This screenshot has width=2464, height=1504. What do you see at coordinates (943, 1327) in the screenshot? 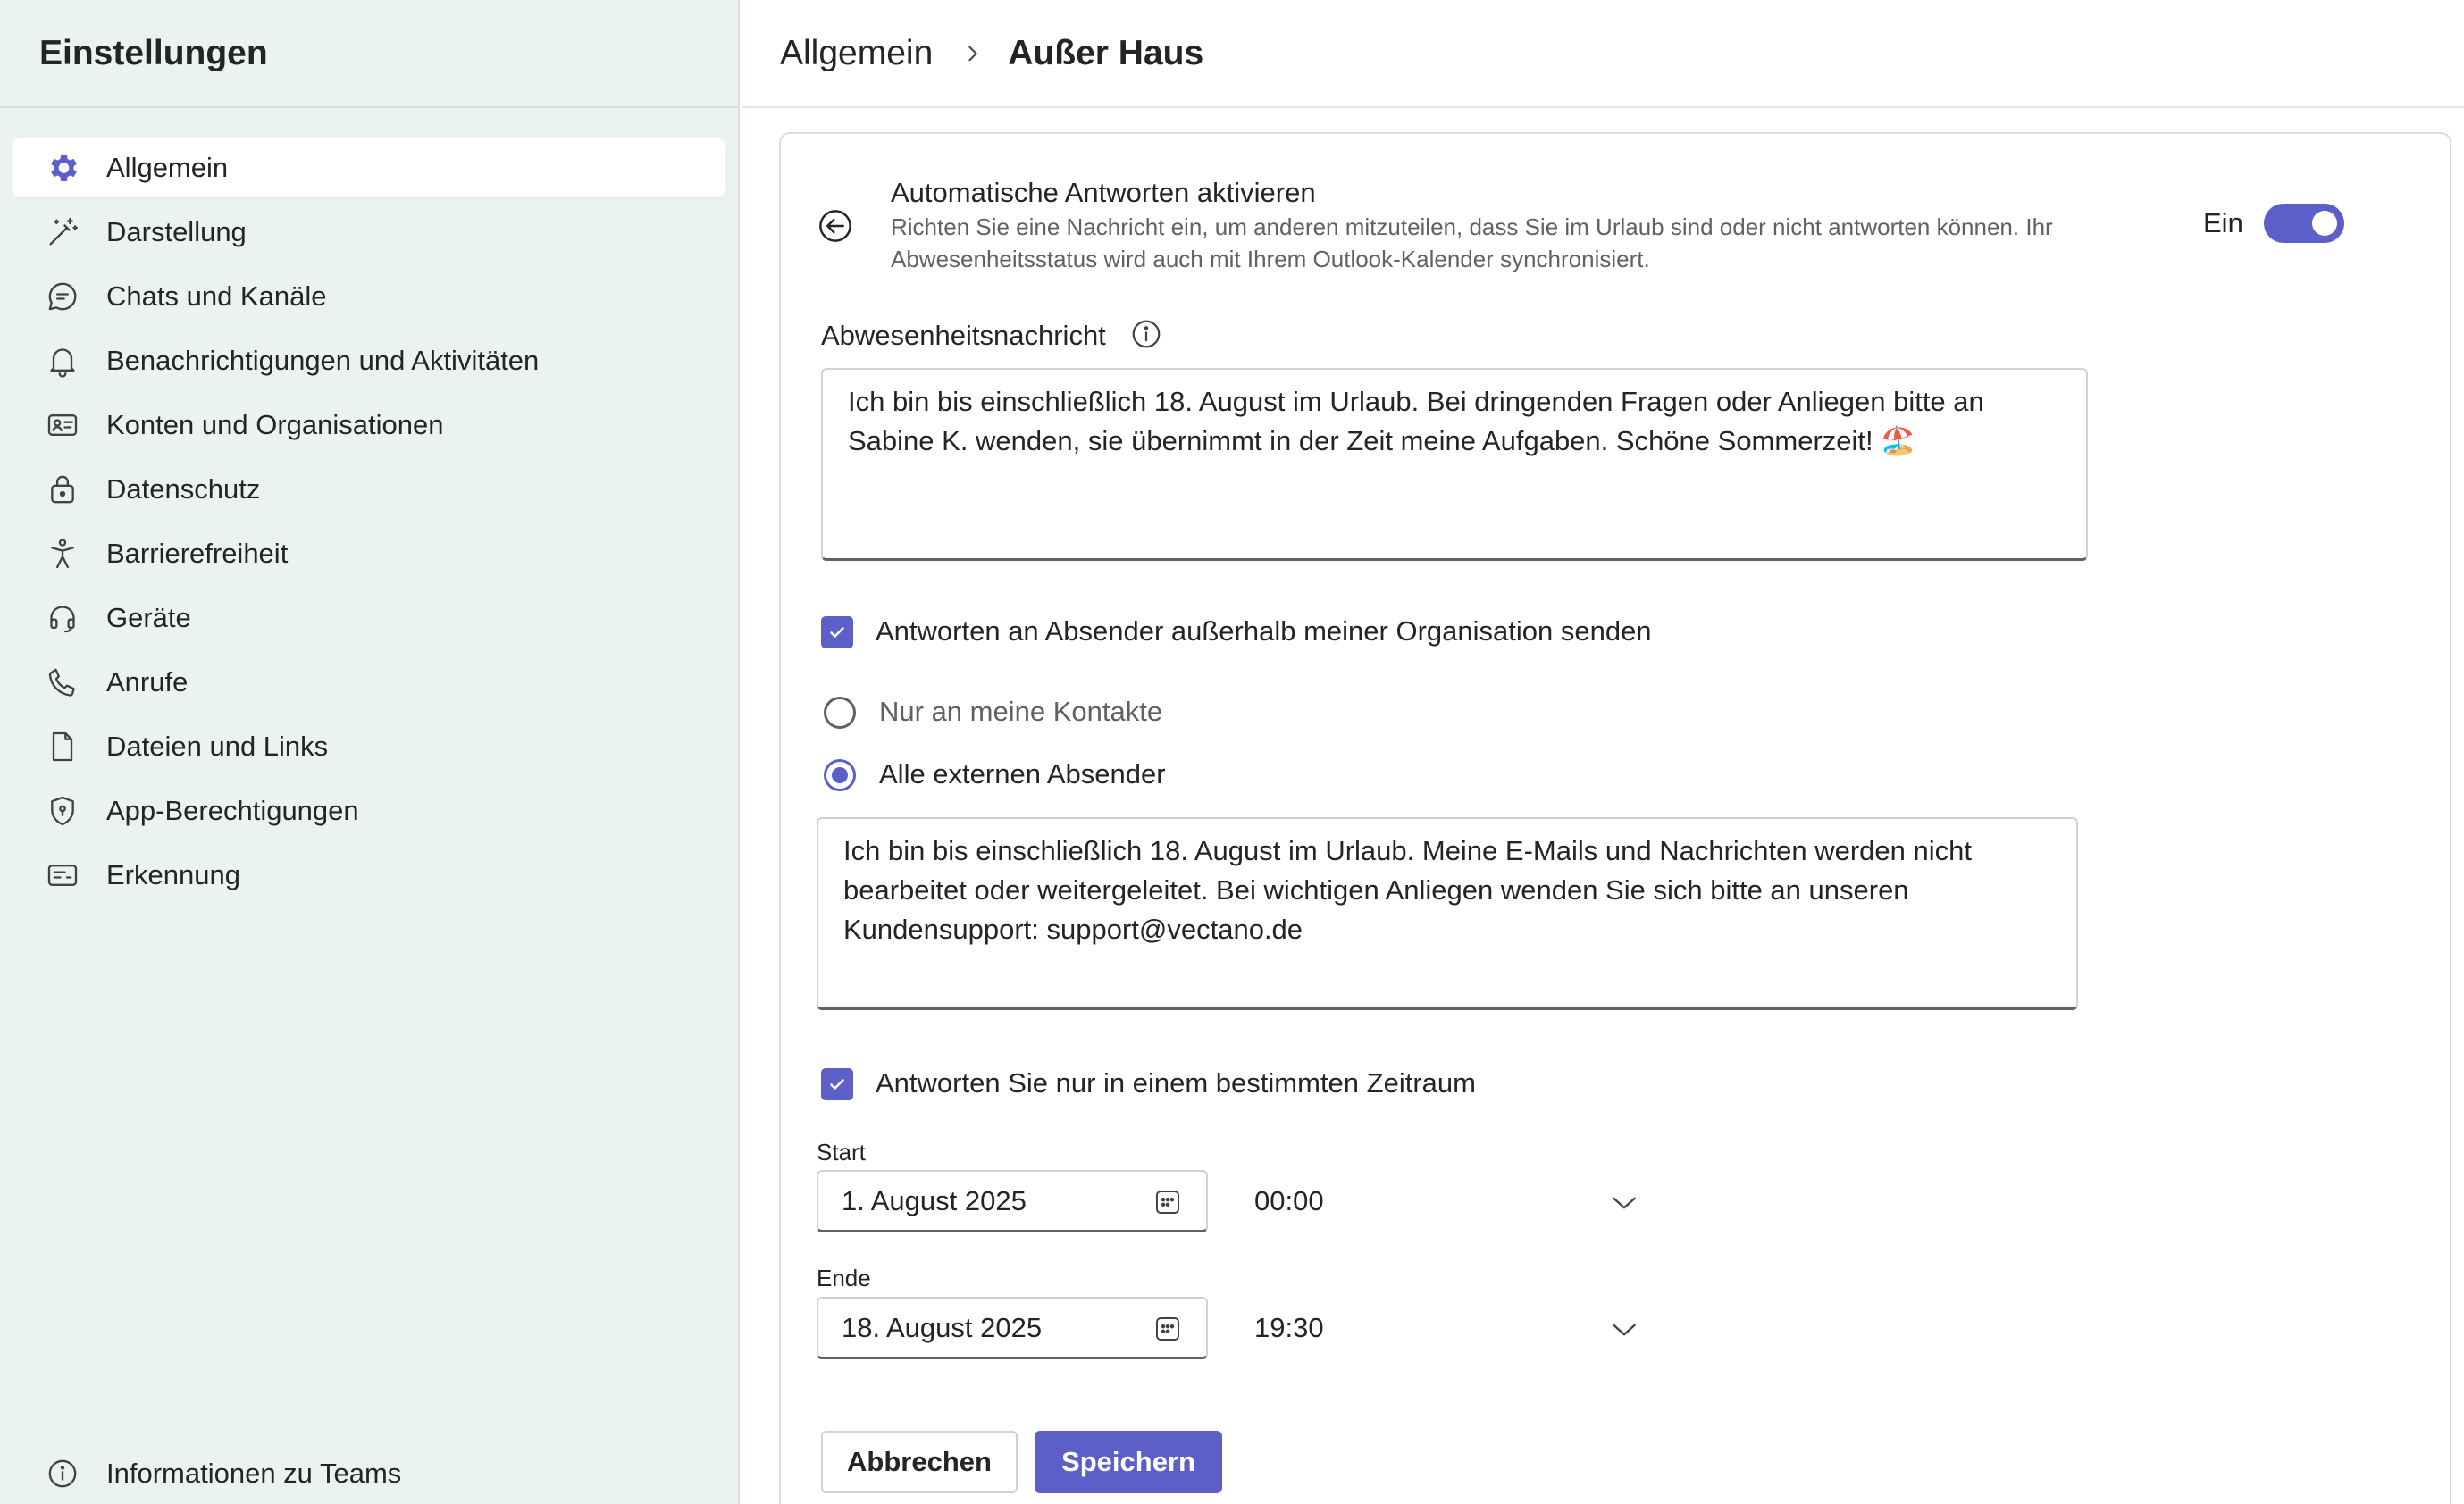
I see `end-date-value: 18. August 2025` at bounding box center [943, 1327].